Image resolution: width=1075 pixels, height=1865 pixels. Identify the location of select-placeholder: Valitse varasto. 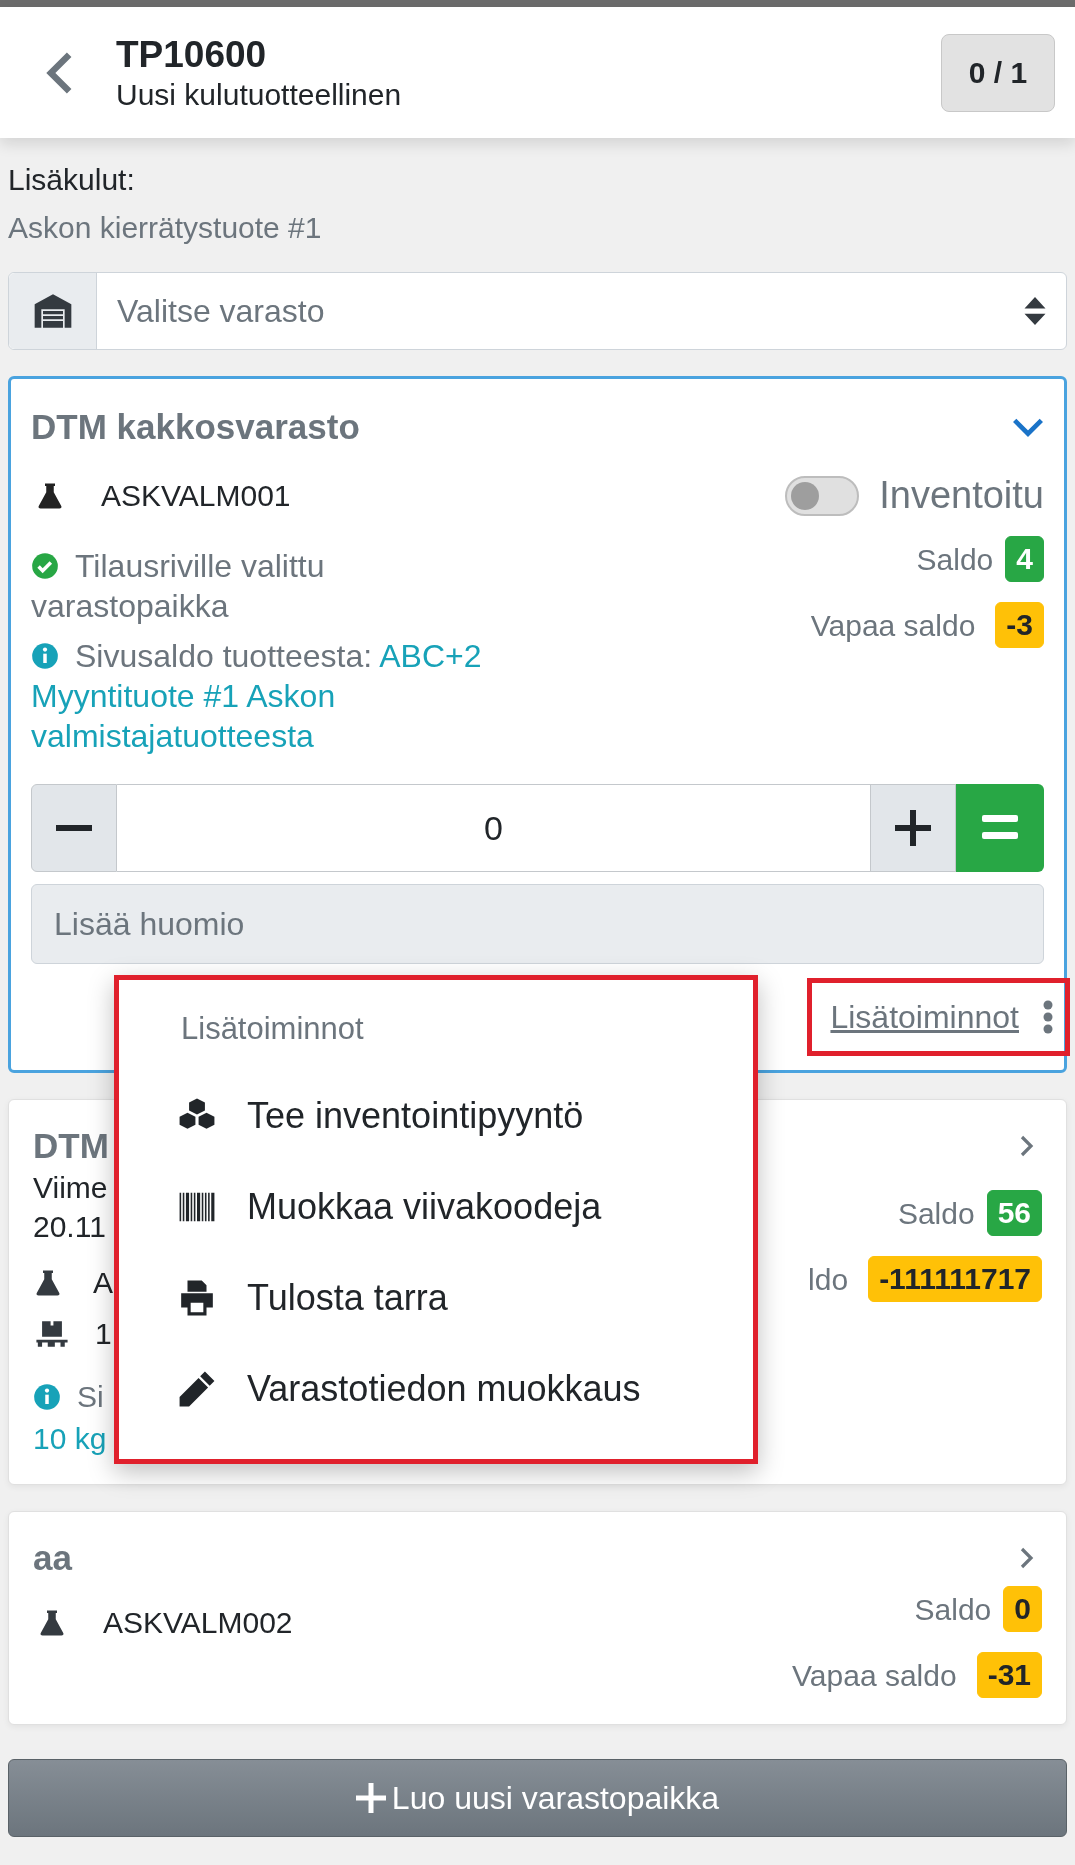
(221, 311).